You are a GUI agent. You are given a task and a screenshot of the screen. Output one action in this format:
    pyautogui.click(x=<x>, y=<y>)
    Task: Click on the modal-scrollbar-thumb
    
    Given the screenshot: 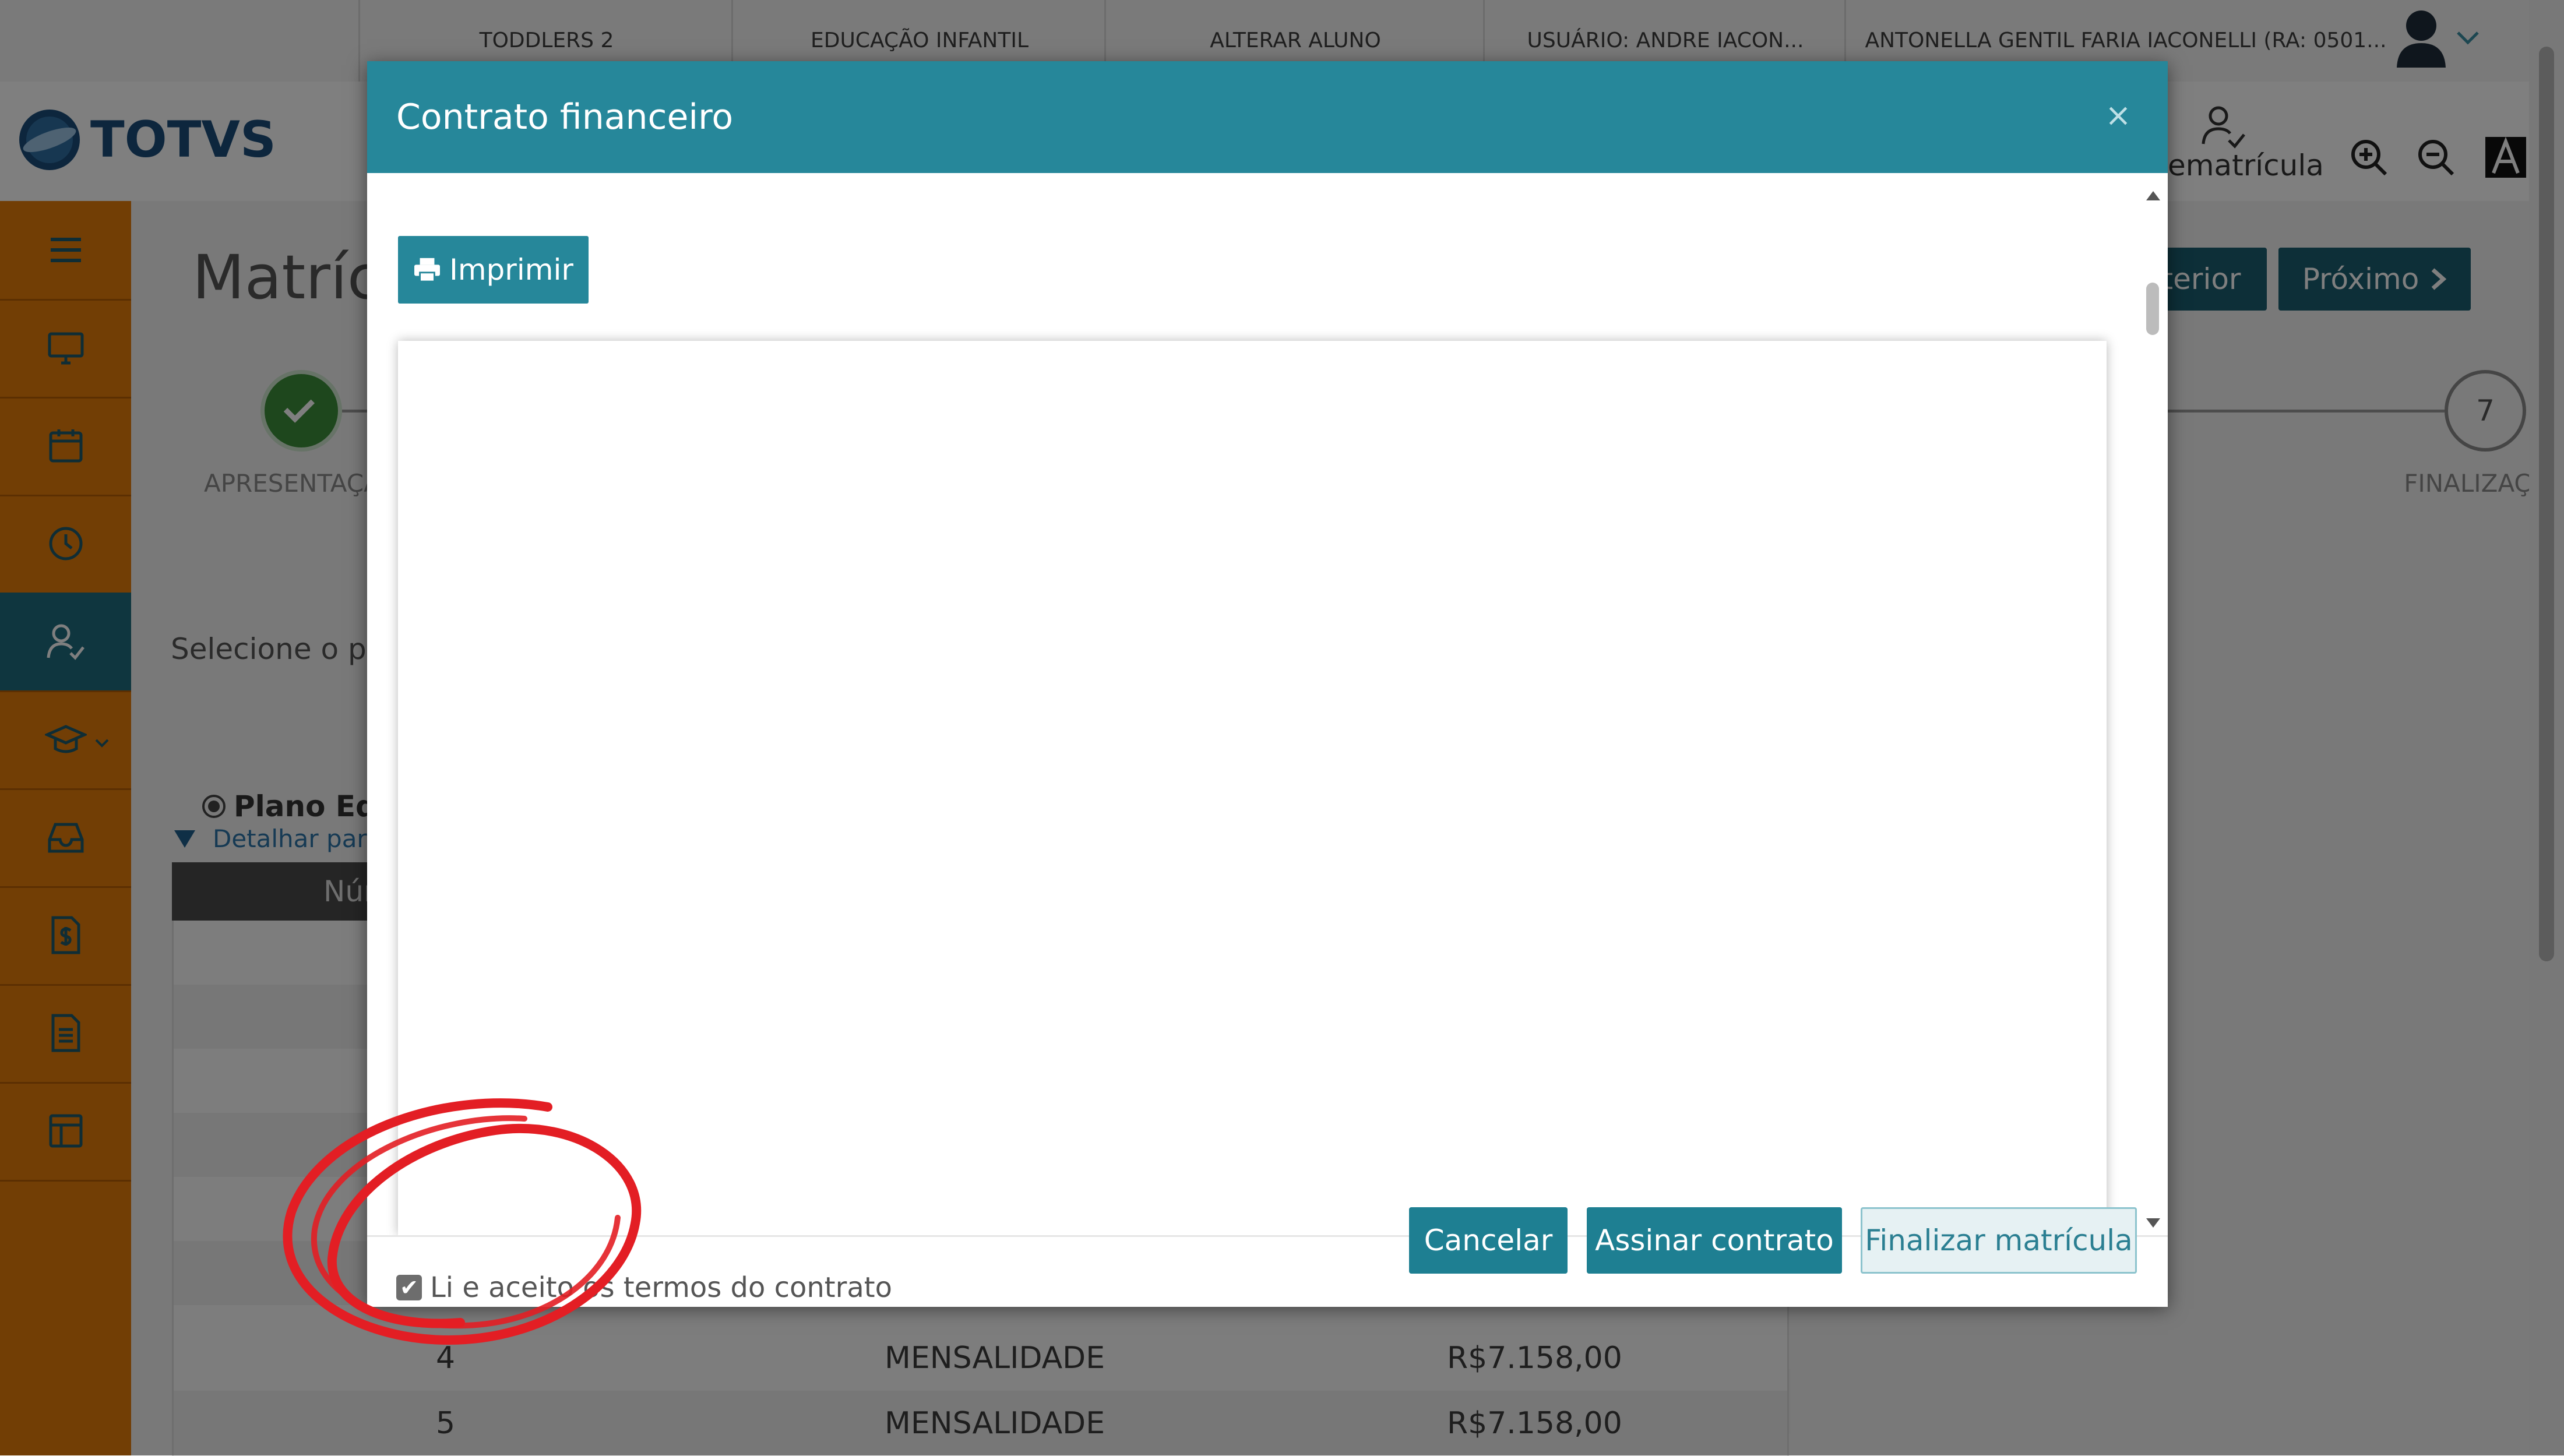 What is the action you would take?
    pyautogui.click(x=2152, y=309)
    